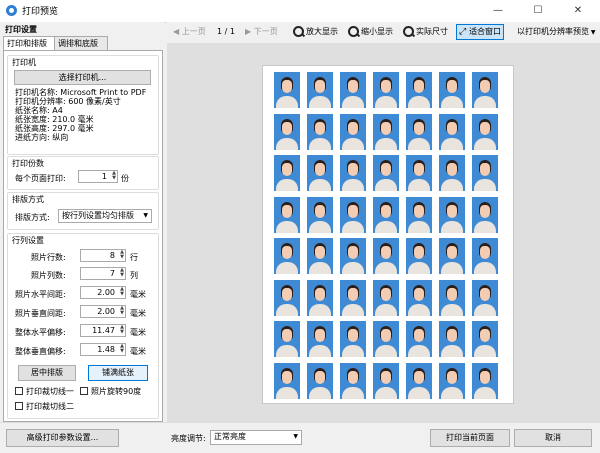 The image size is (600, 453). Describe the element at coordinates (50, 406) in the screenshot. I see `cut-line-two-label: 打印裁切线二` at that location.